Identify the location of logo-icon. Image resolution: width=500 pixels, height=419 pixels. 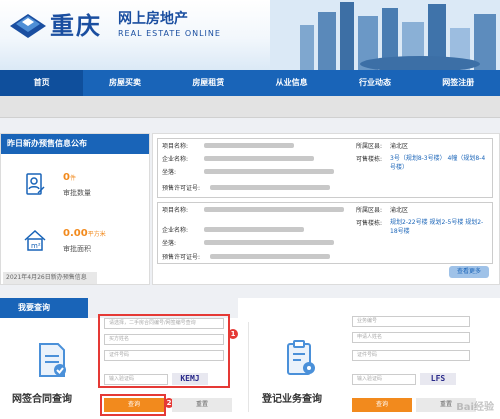
(28, 26).